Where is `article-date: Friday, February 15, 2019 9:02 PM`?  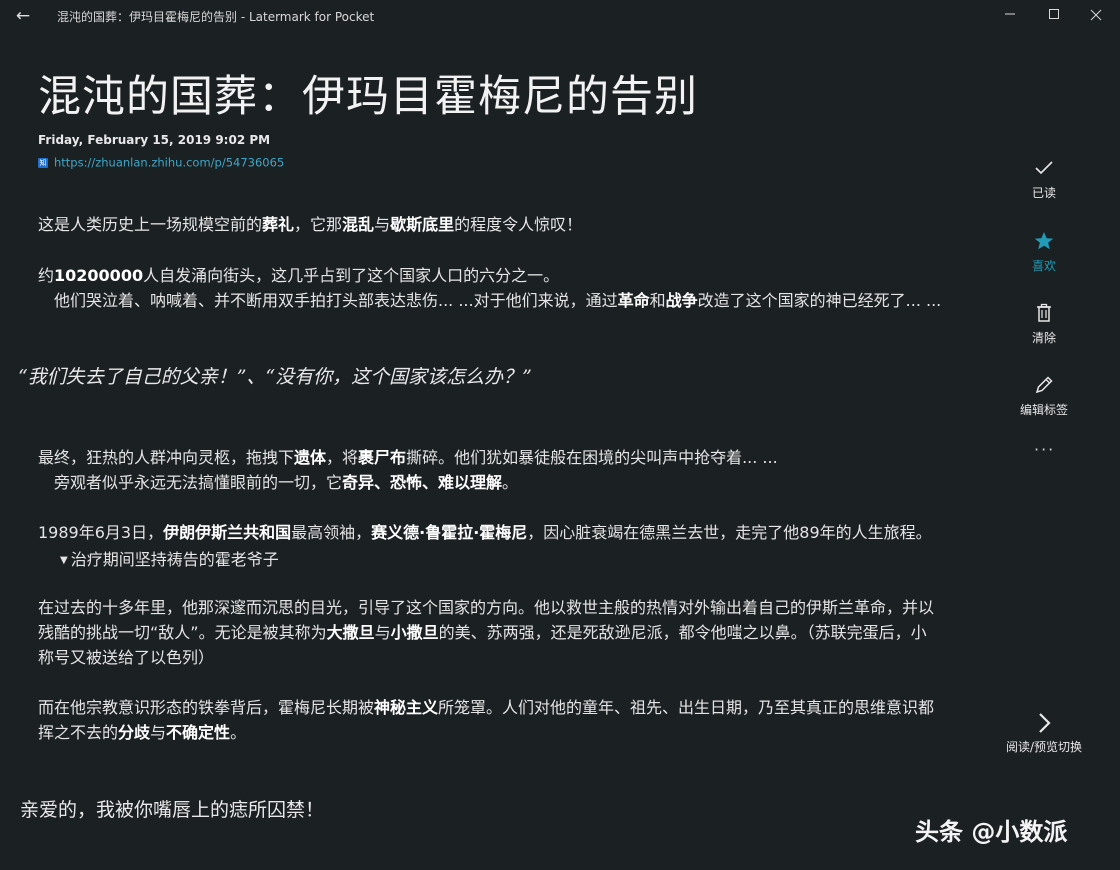
article-date: Friday, February 15, 2019 9:02 PM is located at coordinates (154, 140).